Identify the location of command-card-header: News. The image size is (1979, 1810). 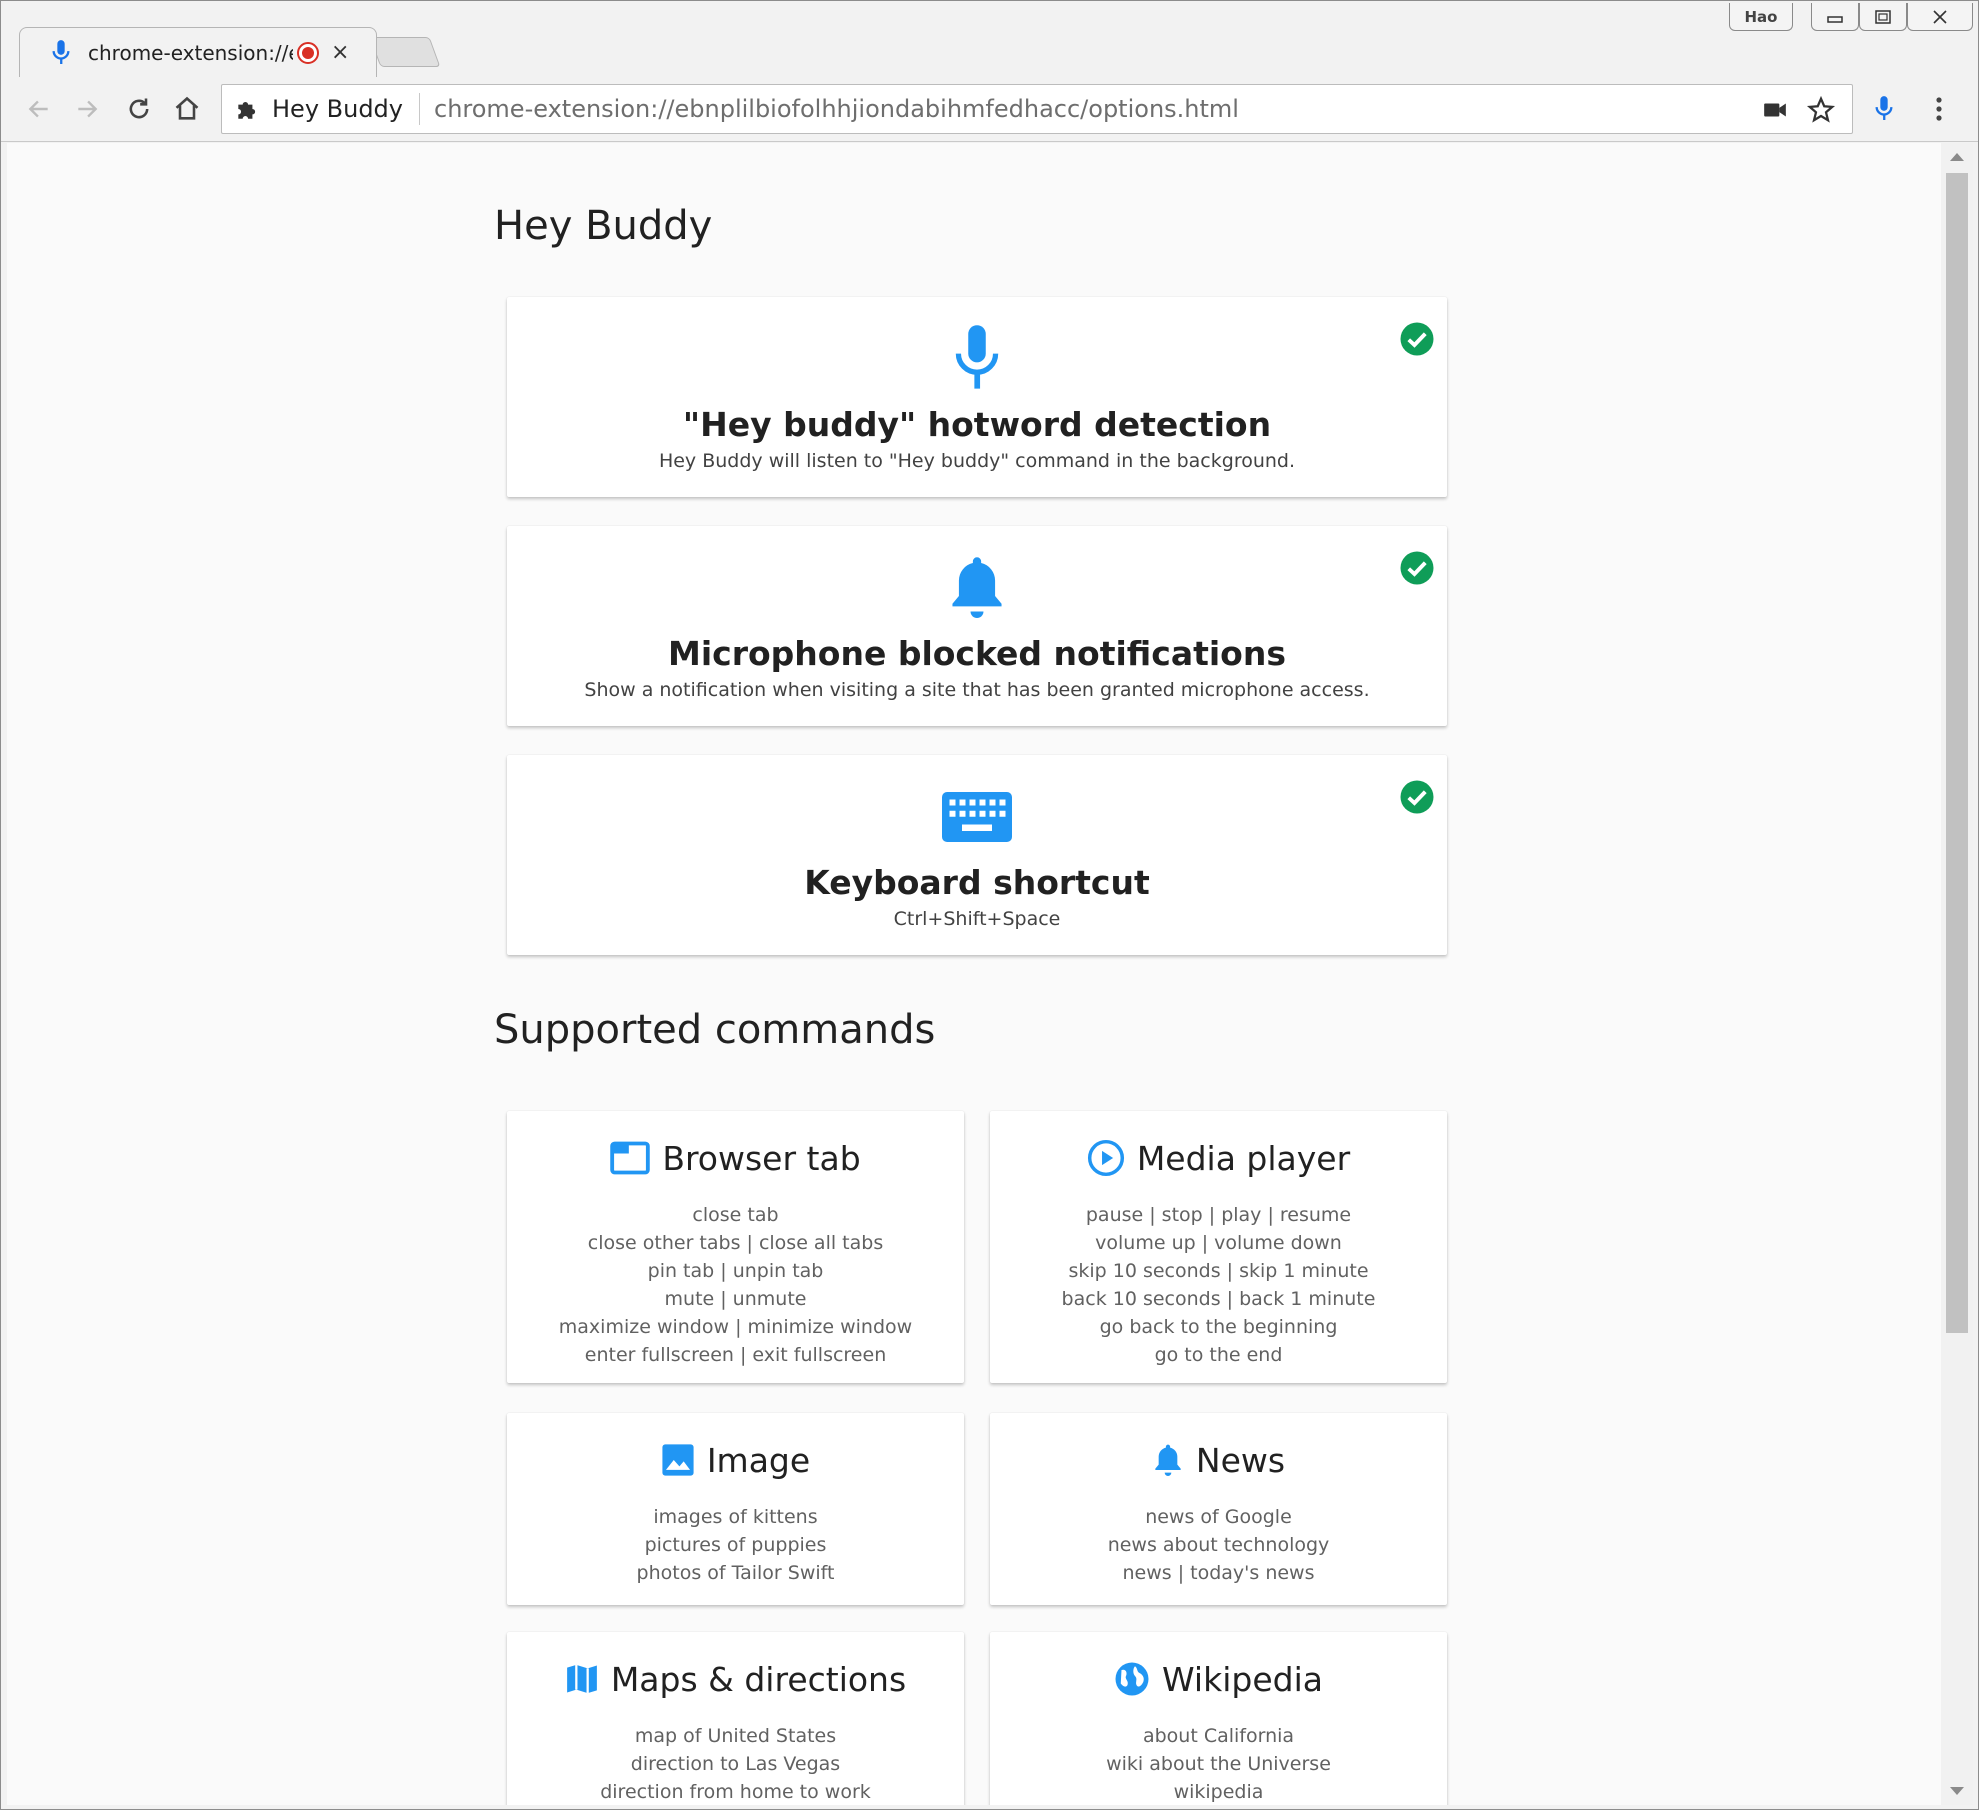
(1218, 1460).